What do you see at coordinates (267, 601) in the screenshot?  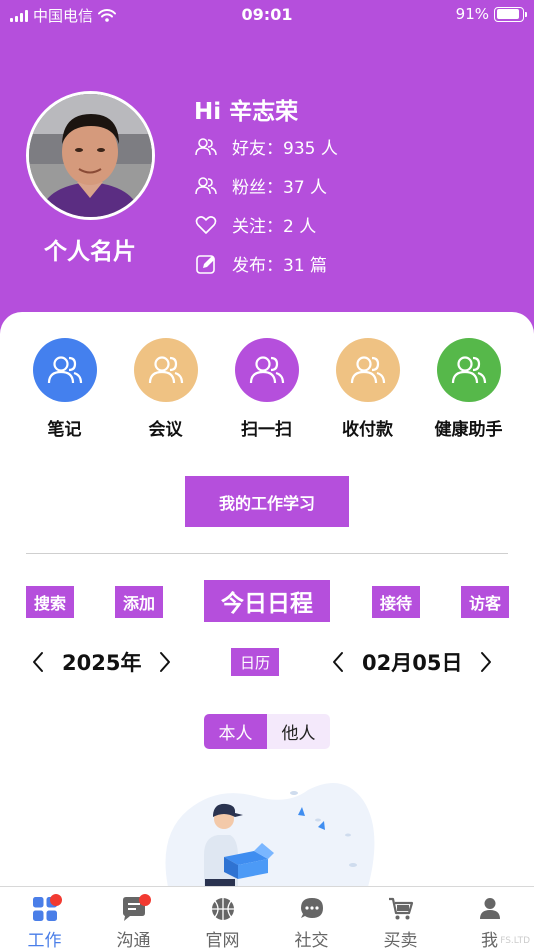 I see `schedule-title: 今日日程` at bounding box center [267, 601].